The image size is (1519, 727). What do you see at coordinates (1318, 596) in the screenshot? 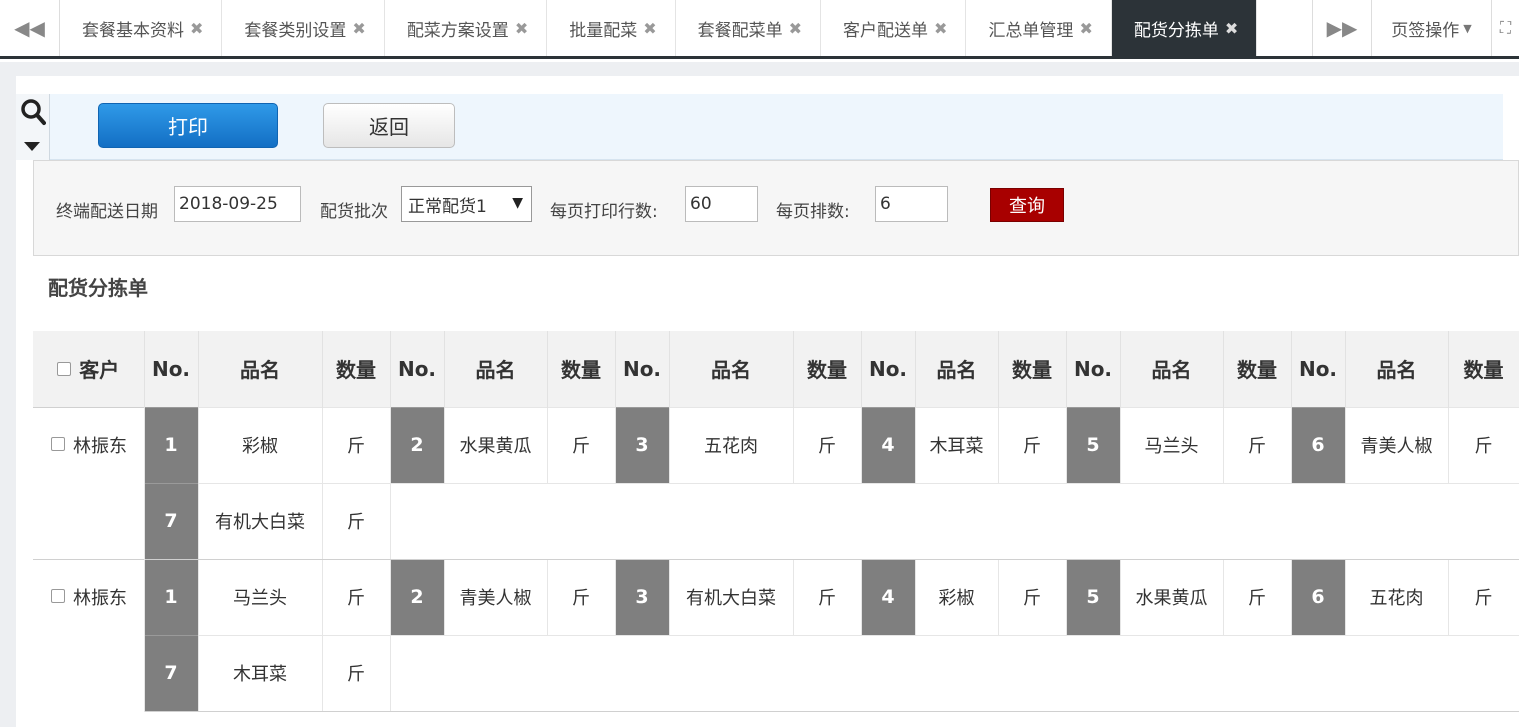
I see `item-number-cell: 6` at bounding box center [1318, 596].